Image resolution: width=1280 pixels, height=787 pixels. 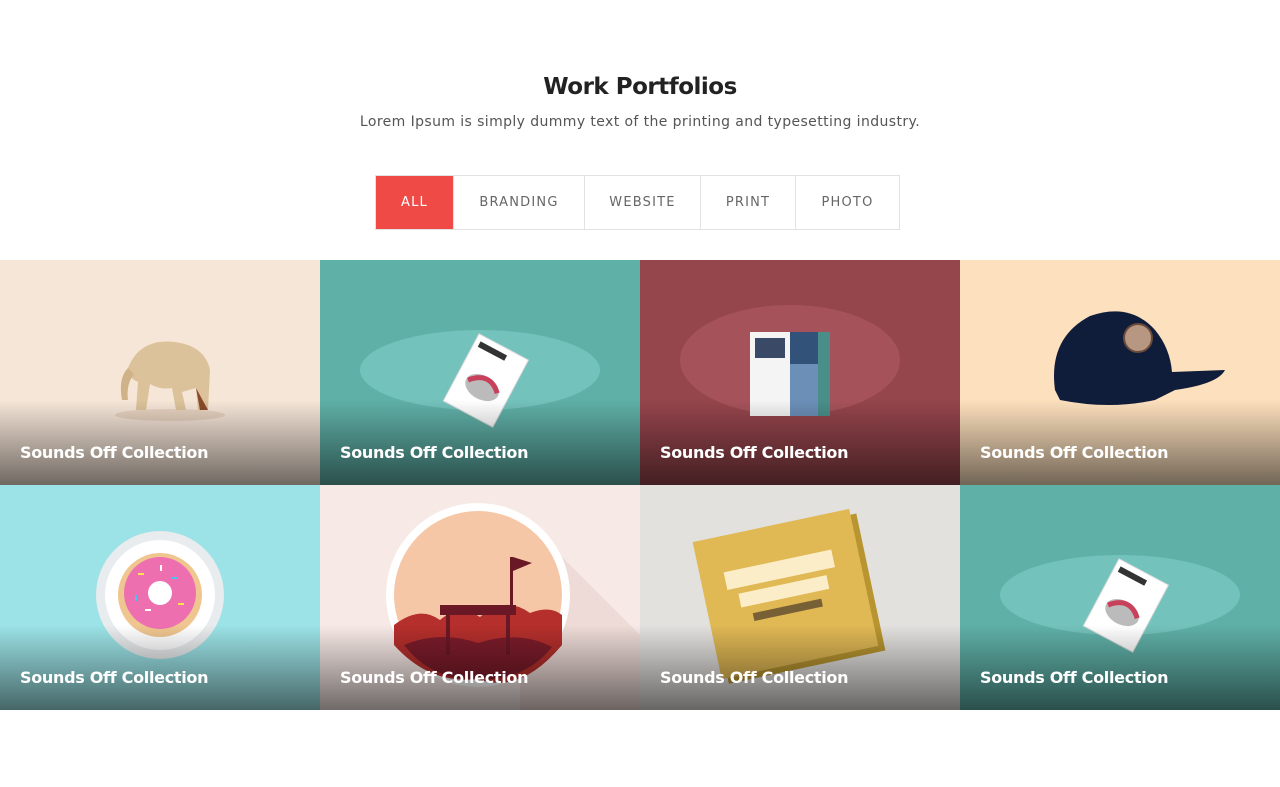 What do you see at coordinates (642, 202) in the screenshot?
I see `filter-website-button: WEBSITE` at bounding box center [642, 202].